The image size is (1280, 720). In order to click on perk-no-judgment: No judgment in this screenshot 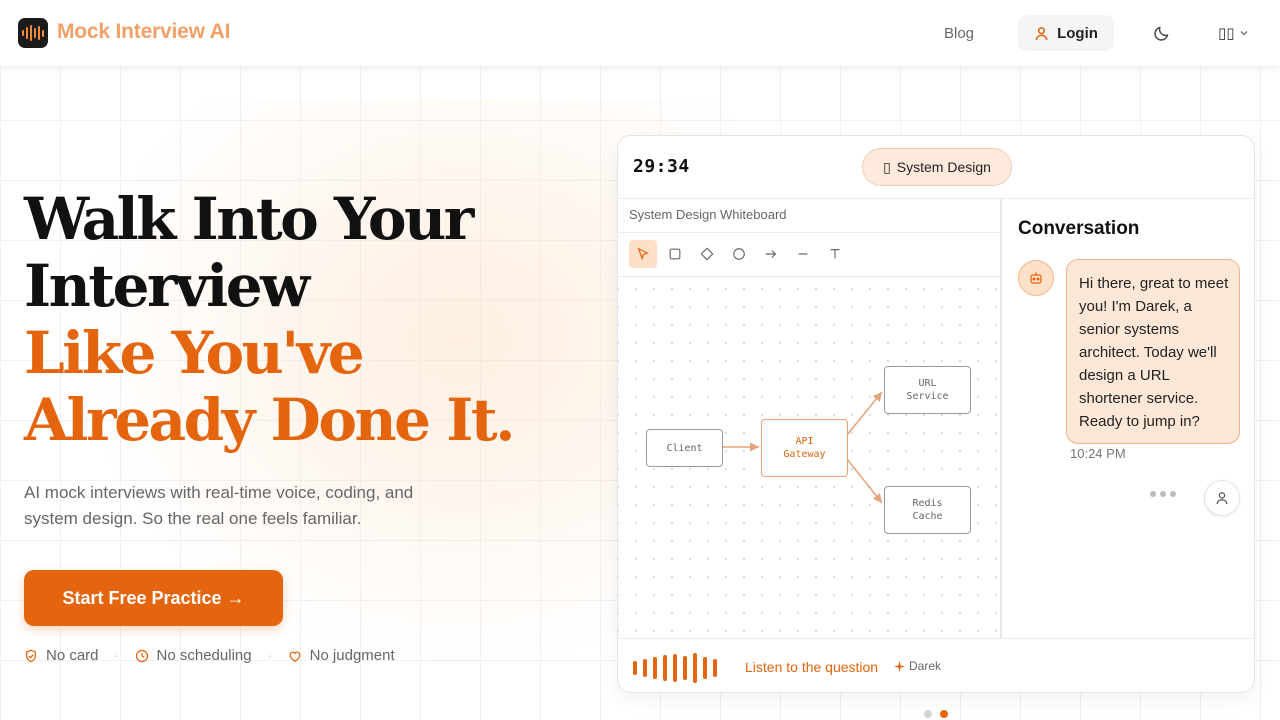, I will do `click(341, 655)`.